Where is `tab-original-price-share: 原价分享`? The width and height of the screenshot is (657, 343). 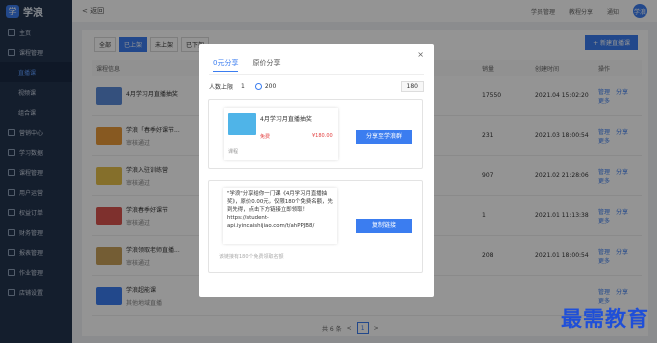 tab-original-price-share: 原价分享 is located at coordinates (266, 65).